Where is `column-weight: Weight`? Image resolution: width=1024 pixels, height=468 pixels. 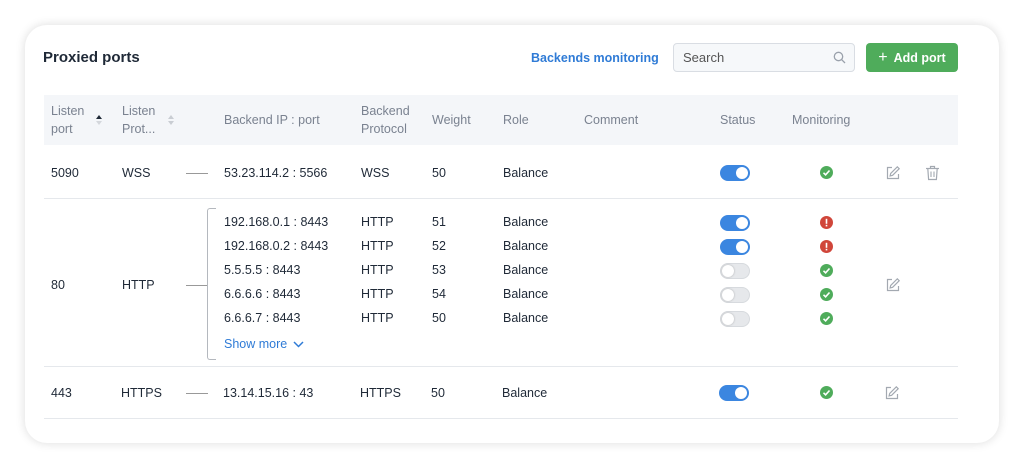
column-weight: Weight is located at coordinates (451, 120).